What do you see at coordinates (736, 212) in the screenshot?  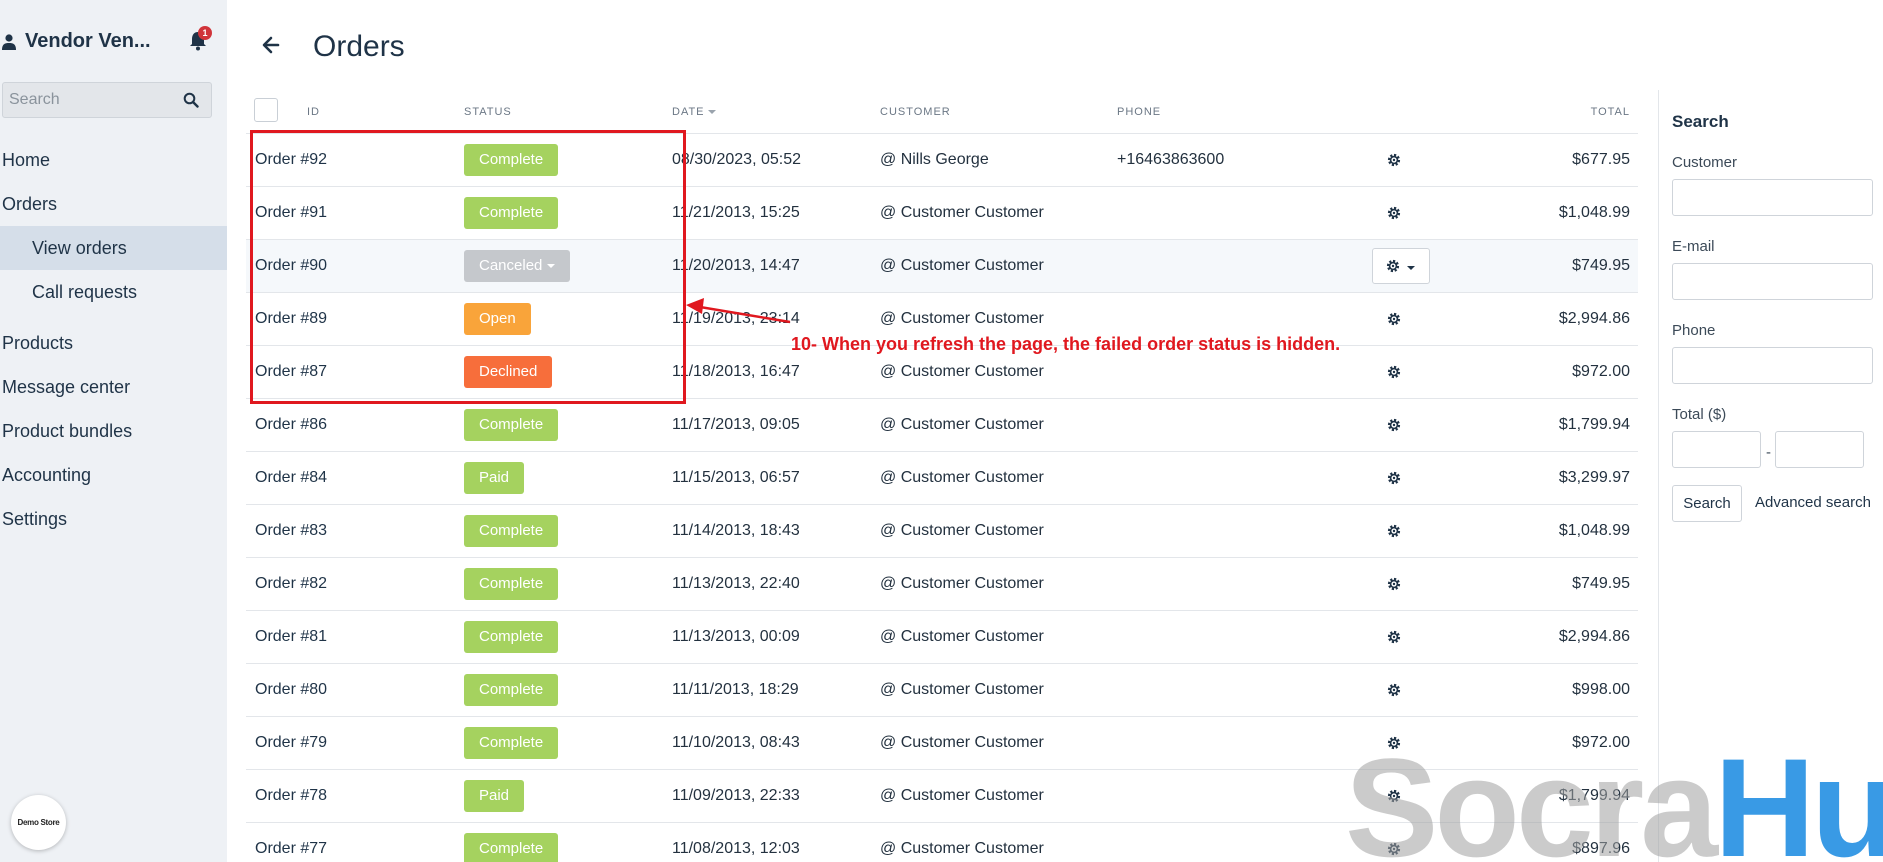 I see `order-date: 11/21/2013, 15:25` at bounding box center [736, 212].